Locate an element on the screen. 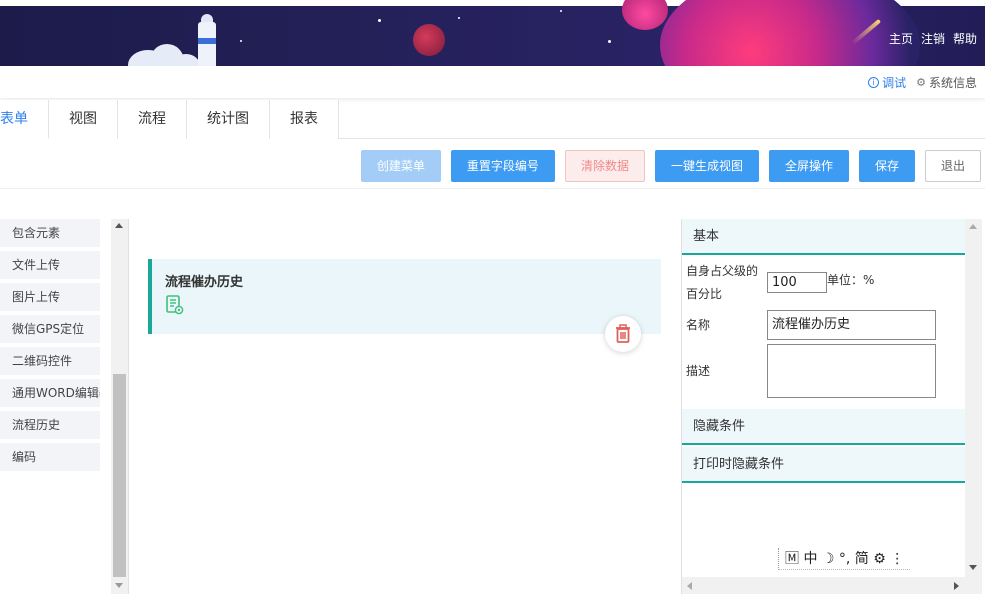 The width and height of the screenshot is (985, 594). delete-field-button is located at coordinates (623, 334).